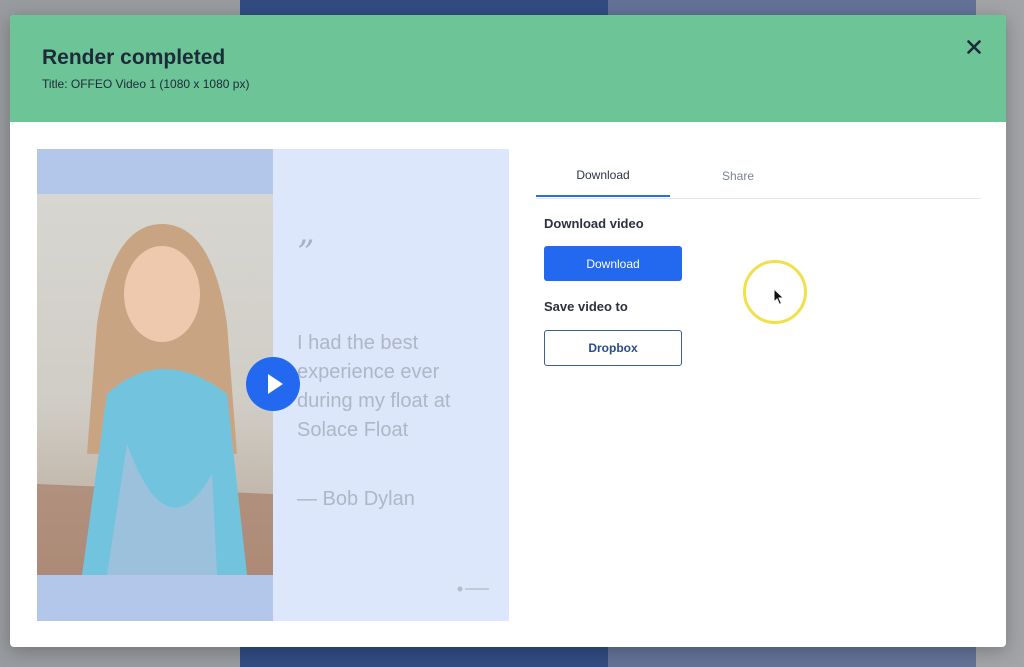 The width and height of the screenshot is (1024, 667). I want to click on play-button, so click(273, 384).